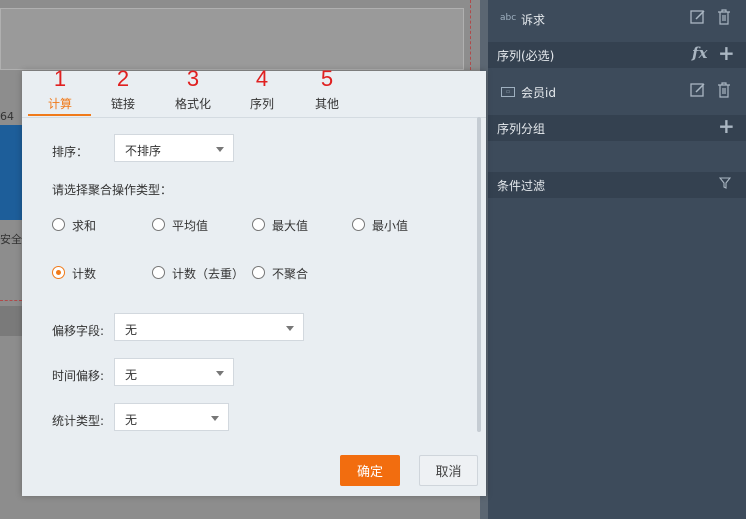 This screenshot has height=519, width=746. I want to click on confirm-button: 确定, so click(370, 470).